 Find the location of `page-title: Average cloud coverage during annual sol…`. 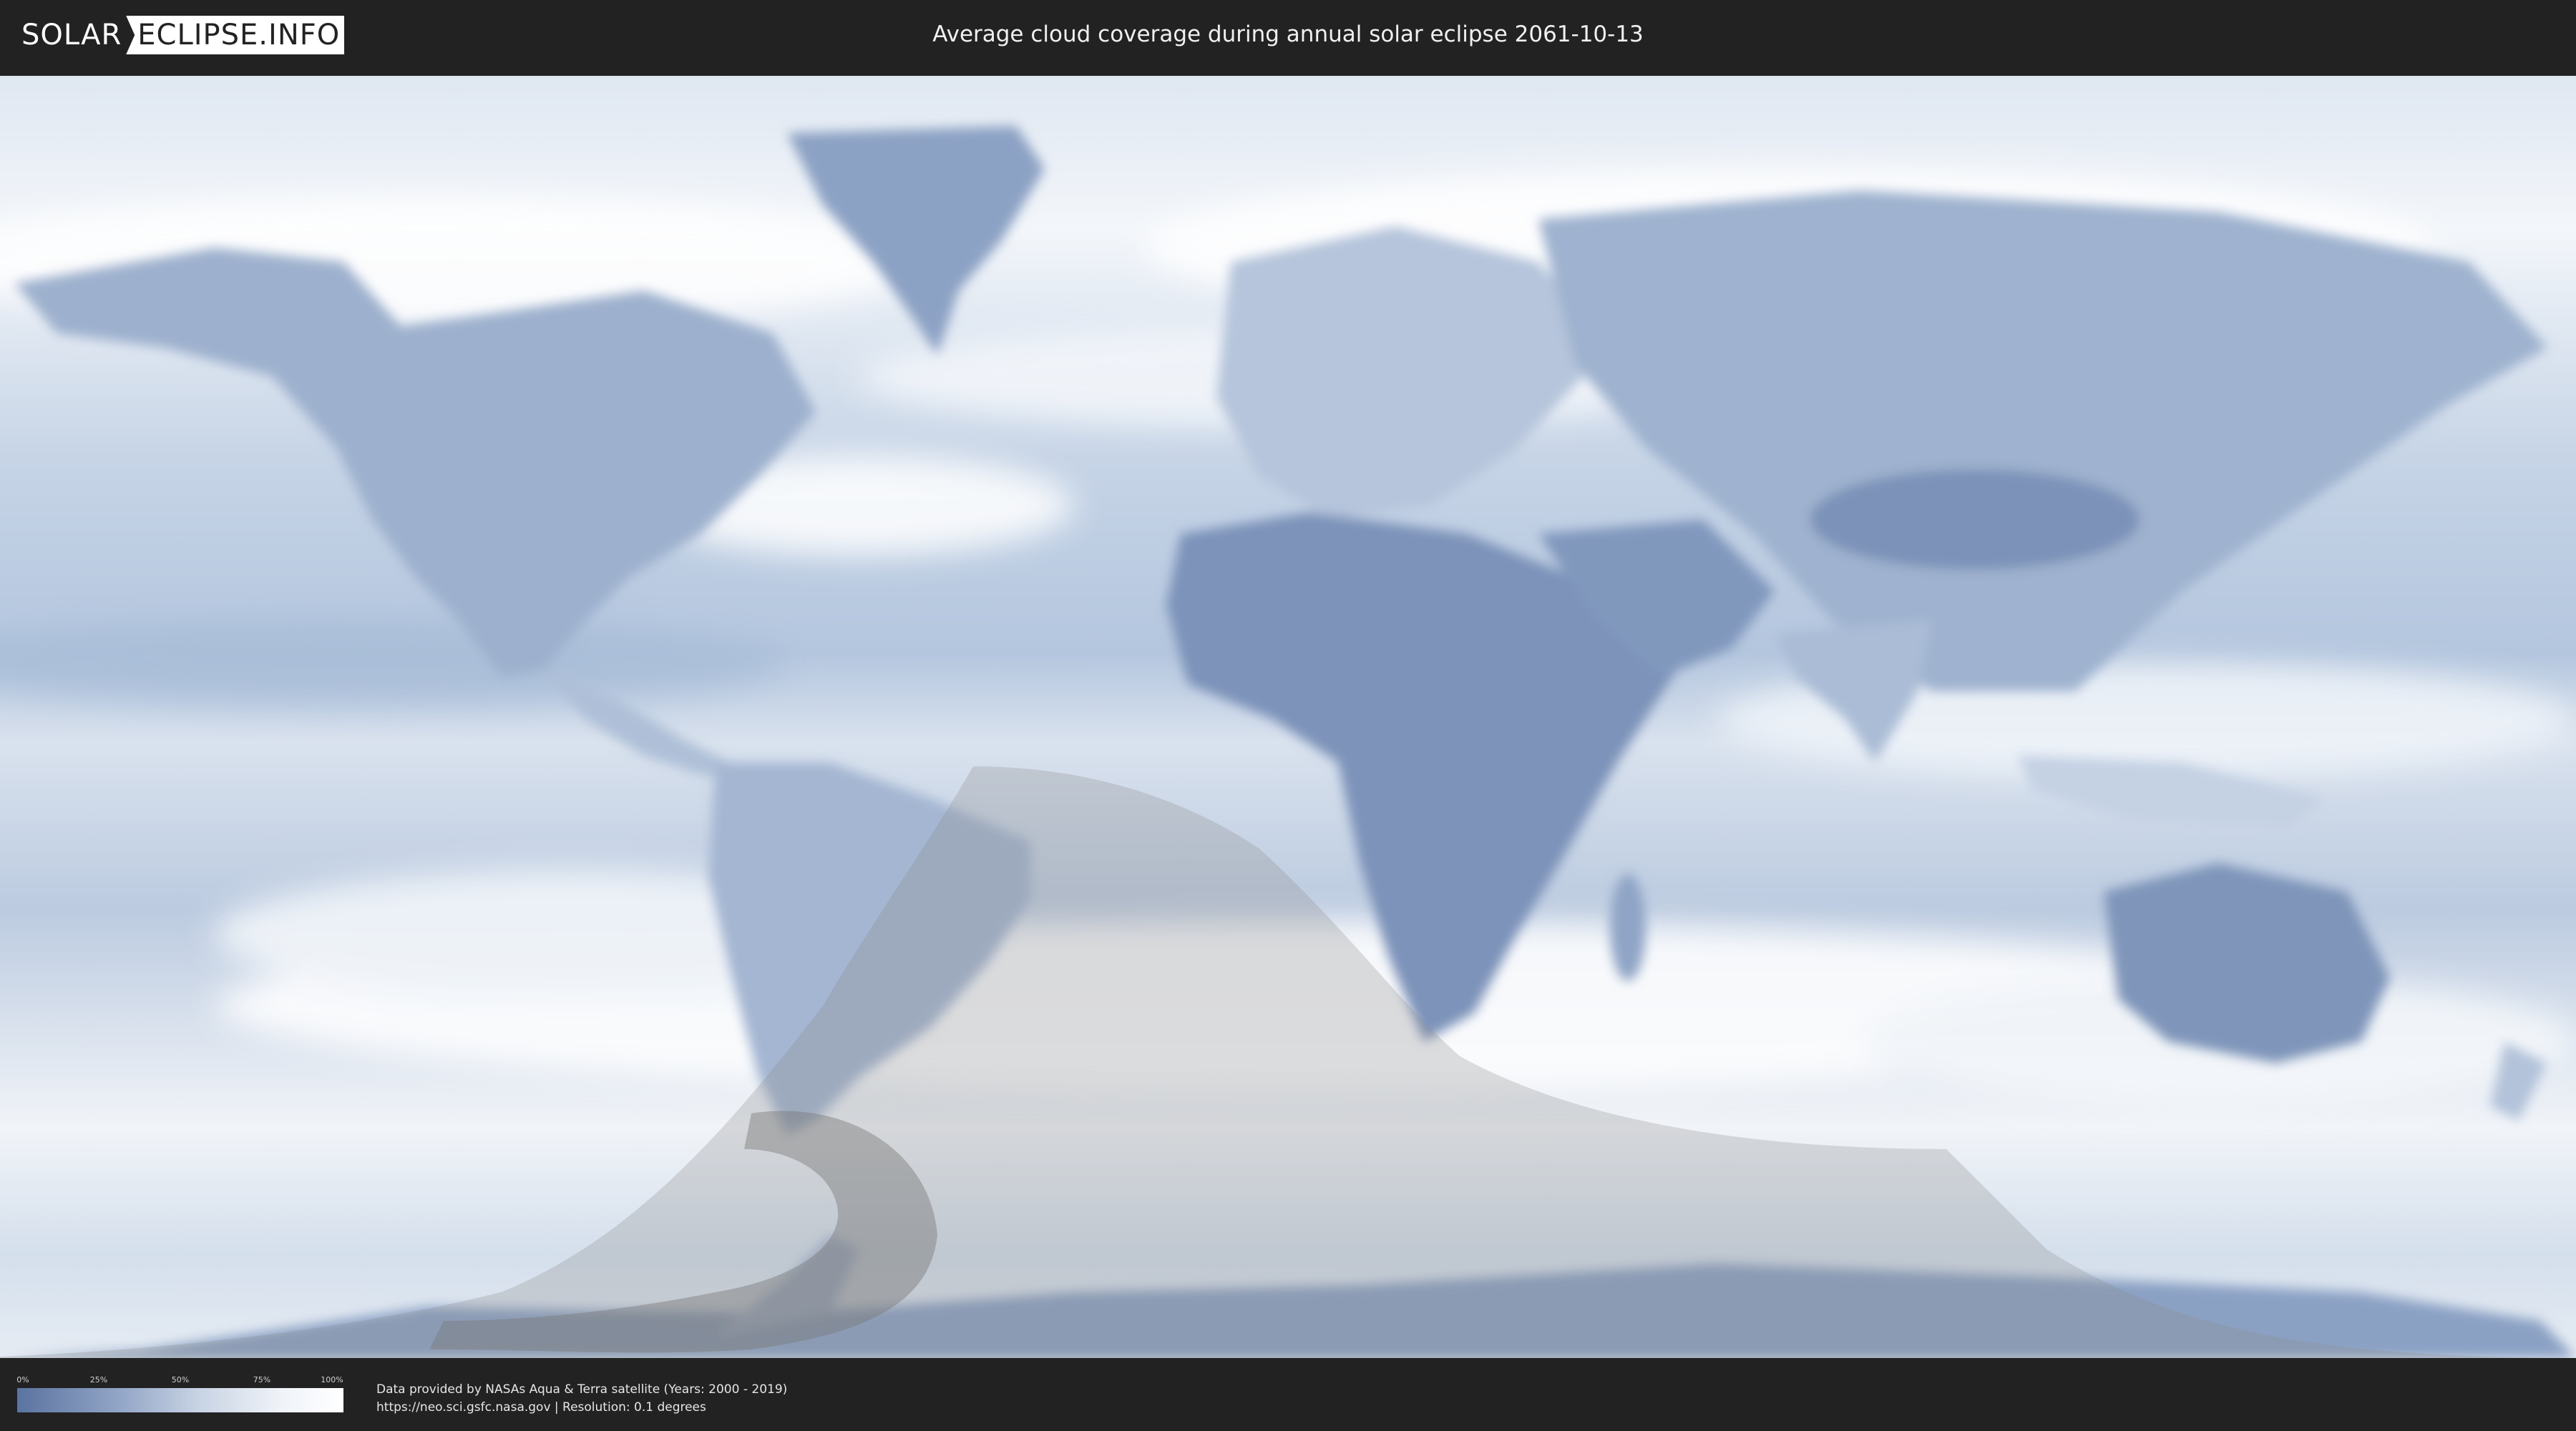

page-title: Average cloud coverage during annual sol… is located at coordinates (1288, 34).